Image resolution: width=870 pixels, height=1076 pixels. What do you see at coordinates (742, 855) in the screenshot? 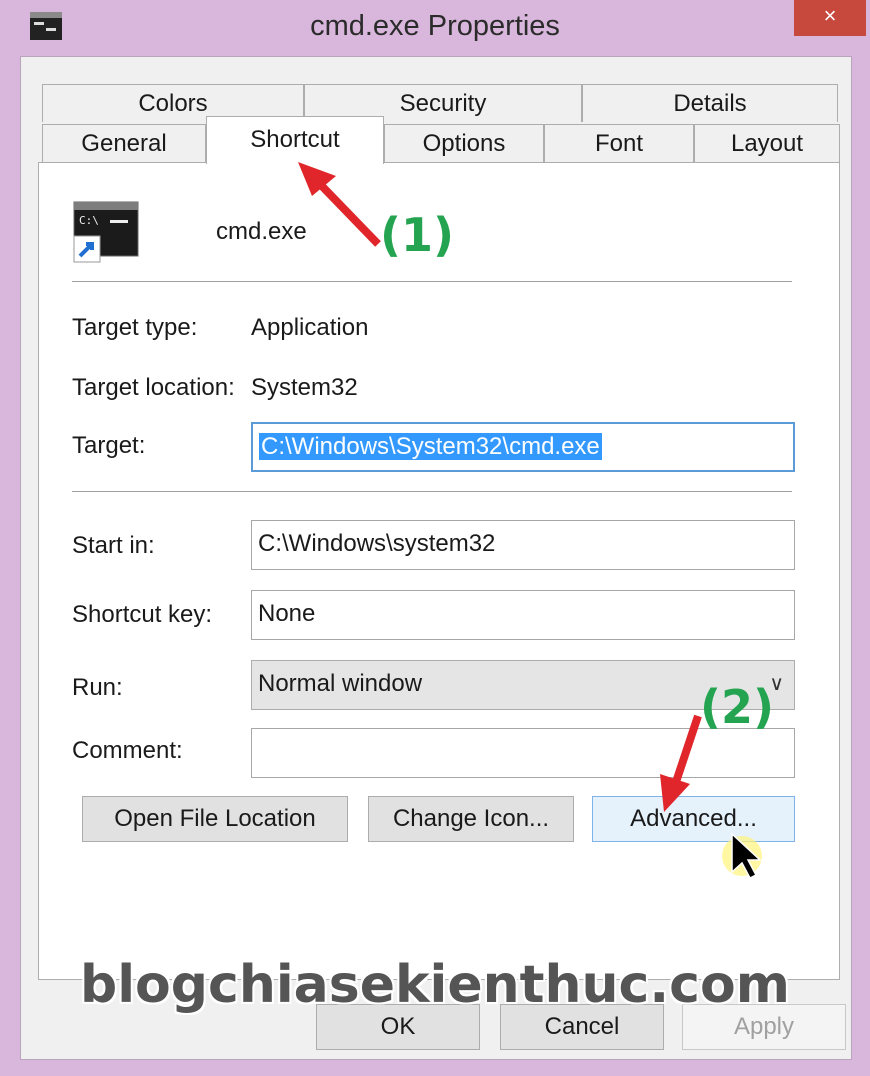
I see `mouse-cursor-icon` at bounding box center [742, 855].